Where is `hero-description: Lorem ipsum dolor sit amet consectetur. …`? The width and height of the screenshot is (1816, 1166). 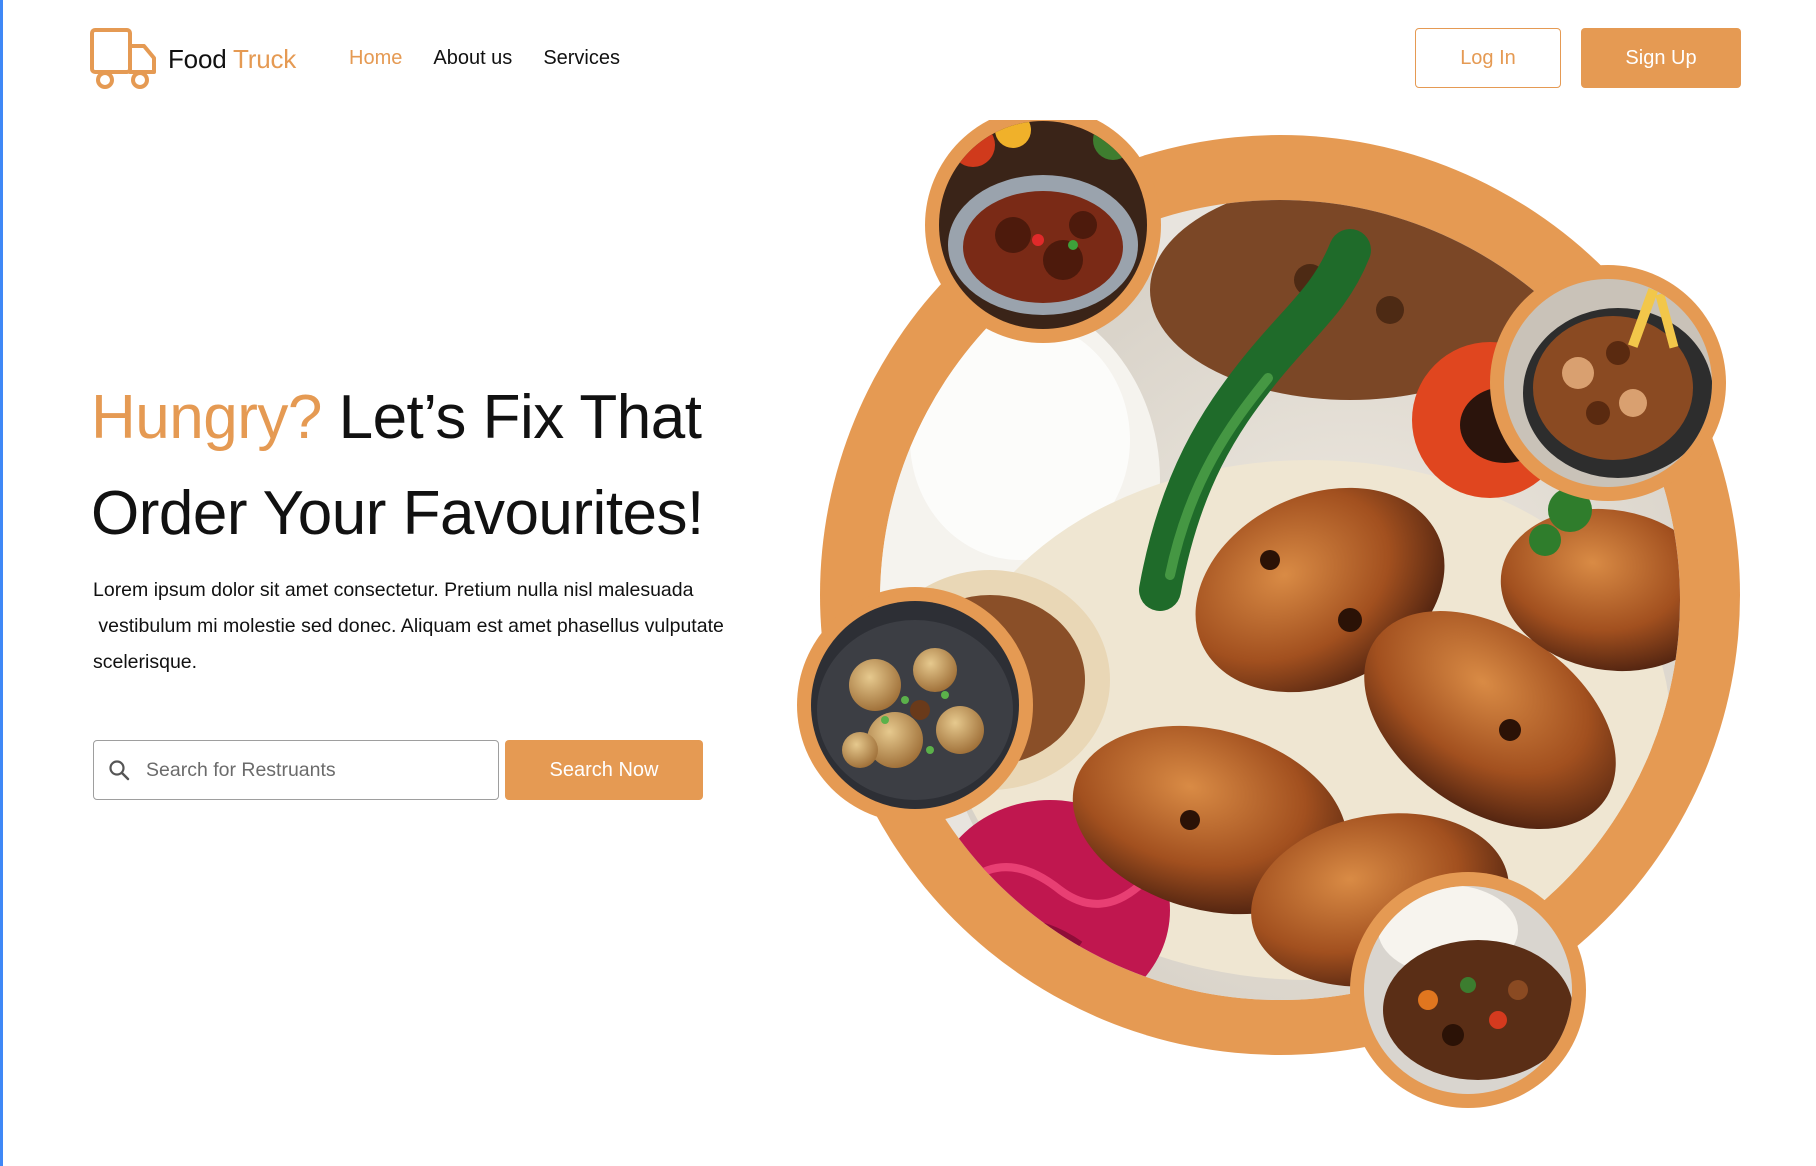 hero-description: Lorem ipsum dolor sit amet consectetur. … is located at coordinates (423, 626).